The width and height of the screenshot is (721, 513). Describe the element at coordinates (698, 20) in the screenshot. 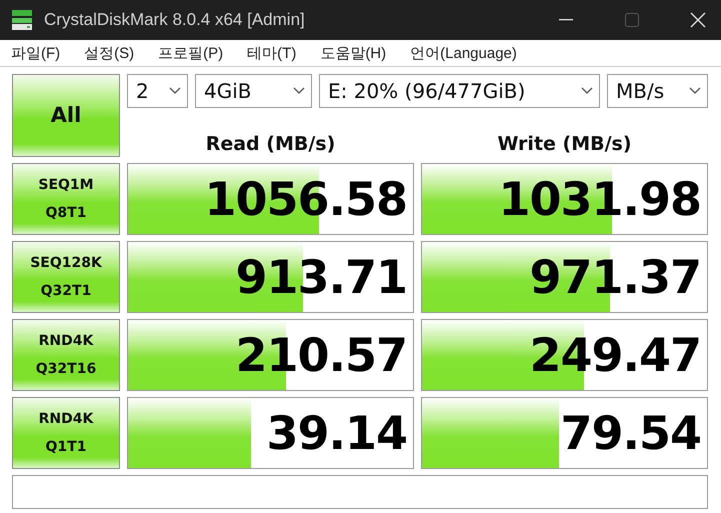

I see `close-icon` at that location.